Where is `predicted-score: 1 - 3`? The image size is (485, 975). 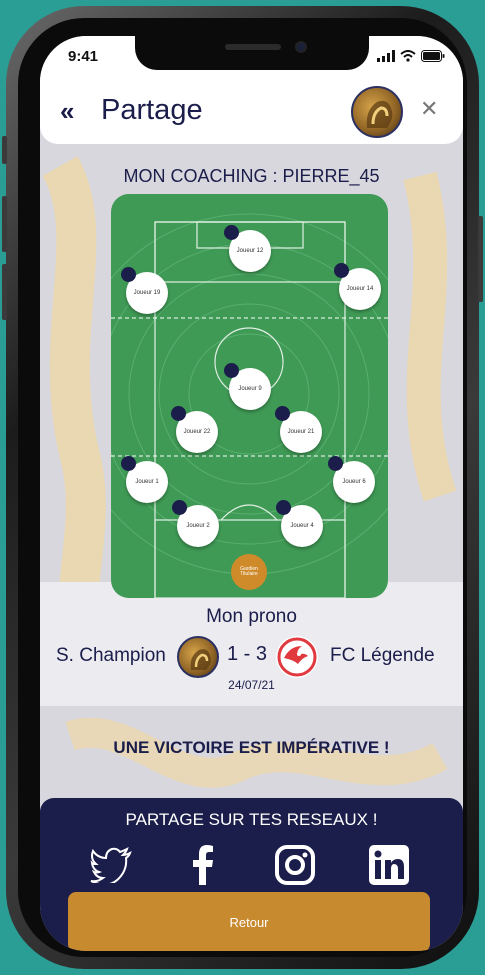
predicted-score: 1 - 3 is located at coordinates (247, 654).